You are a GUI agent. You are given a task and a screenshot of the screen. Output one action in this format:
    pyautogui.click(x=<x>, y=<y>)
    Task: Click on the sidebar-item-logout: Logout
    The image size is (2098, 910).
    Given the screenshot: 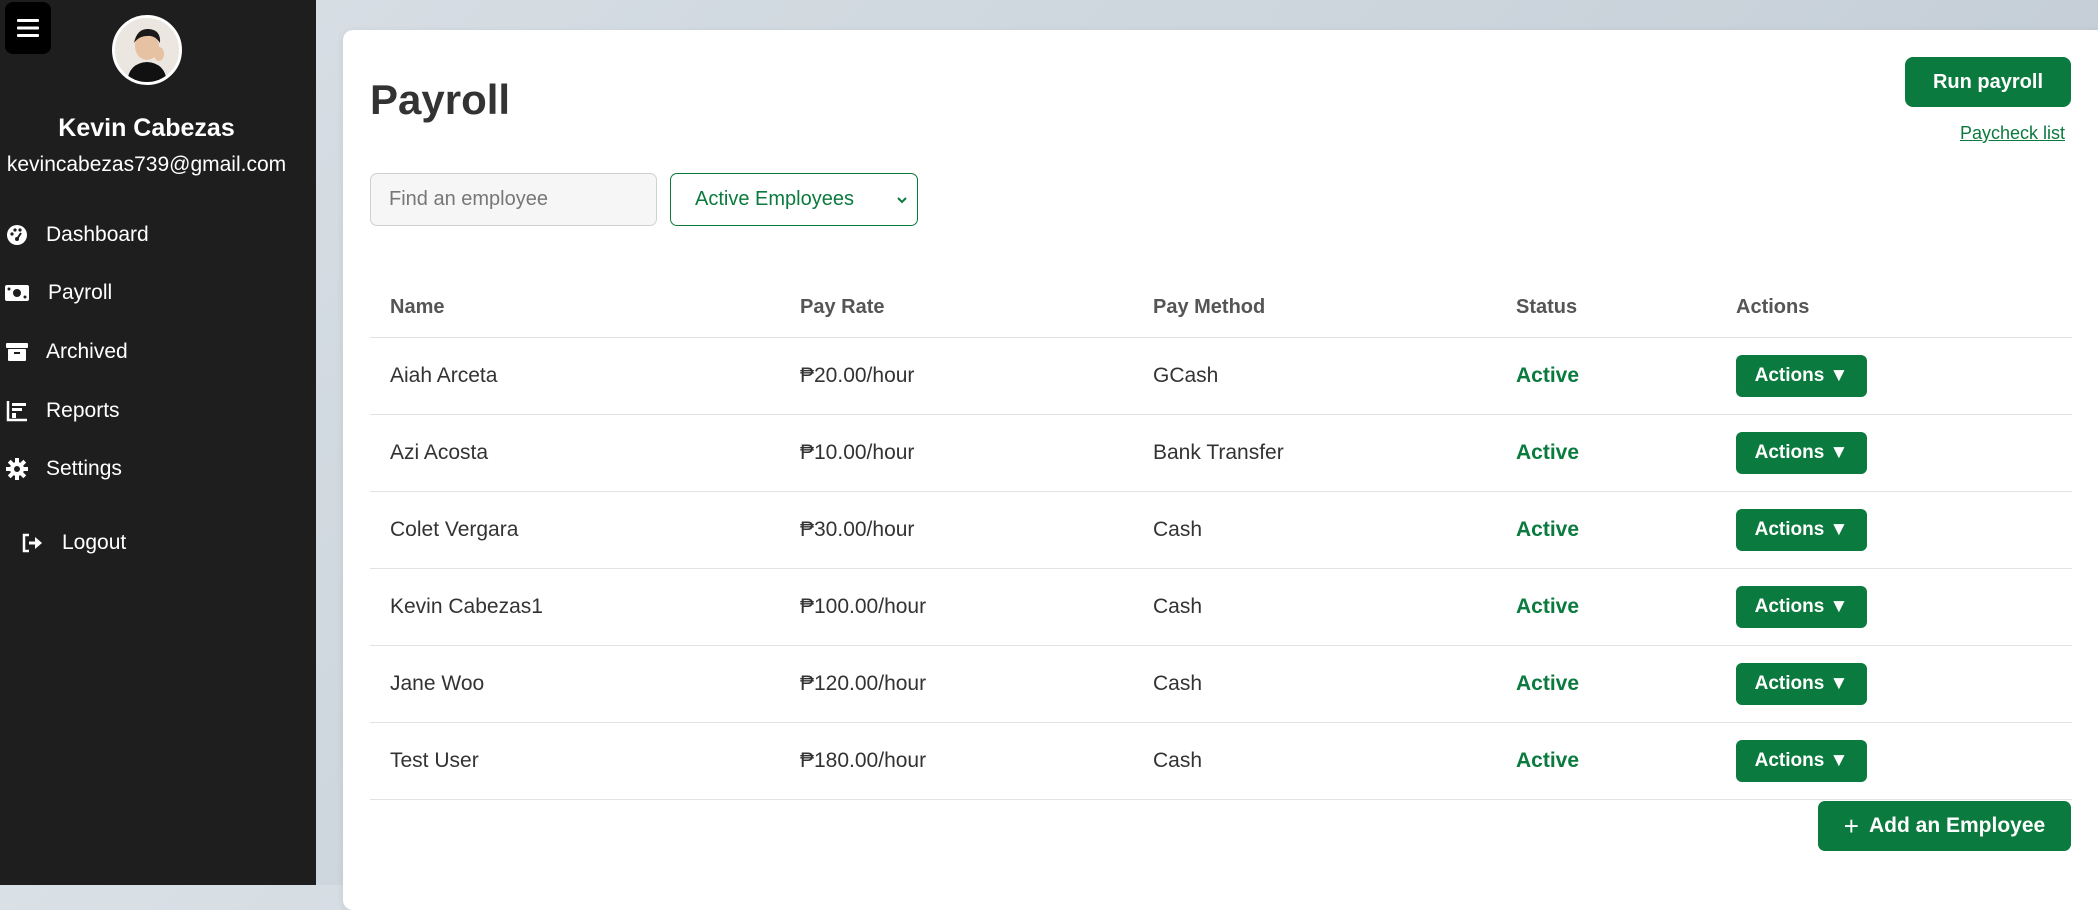 What is the action you would take?
    pyautogui.click(x=158, y=543)
    